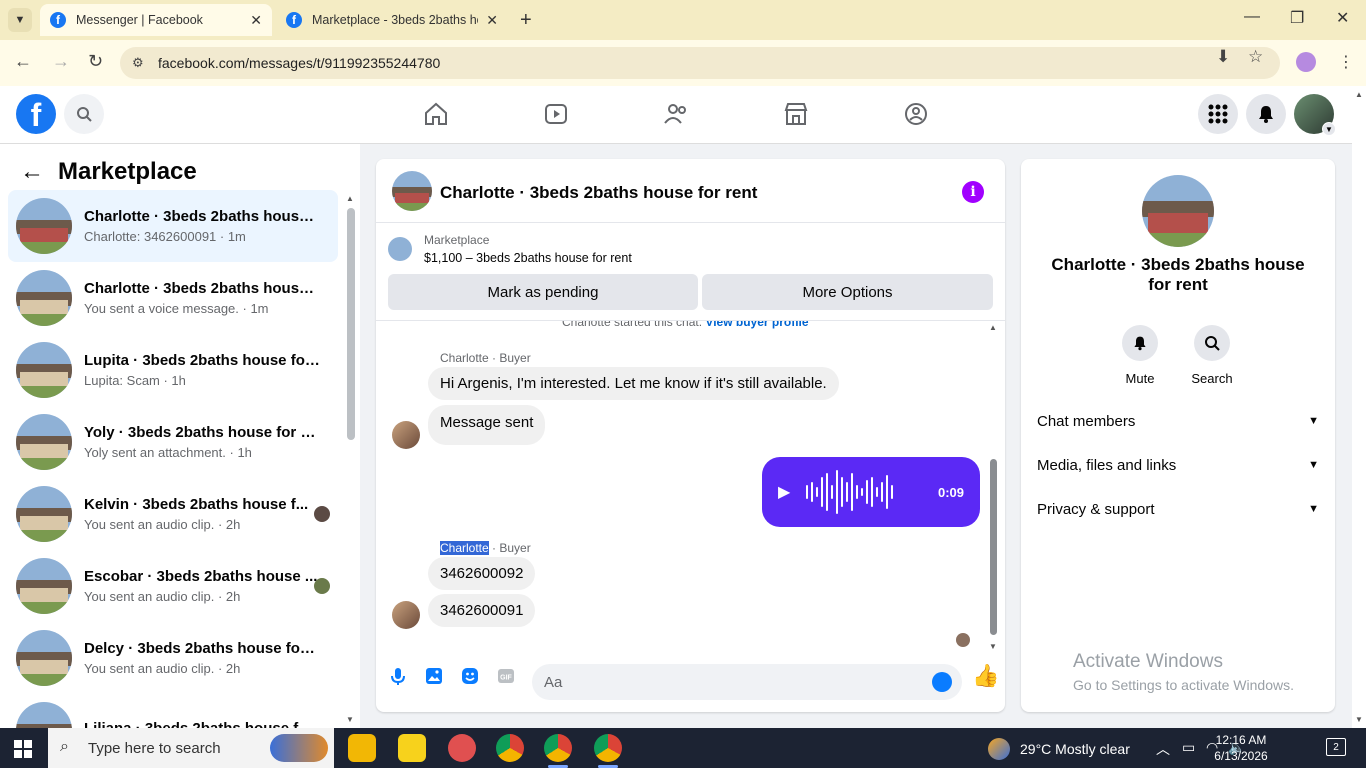  I want to click on search-in-conversation-button: Search, so click(1212, 355).